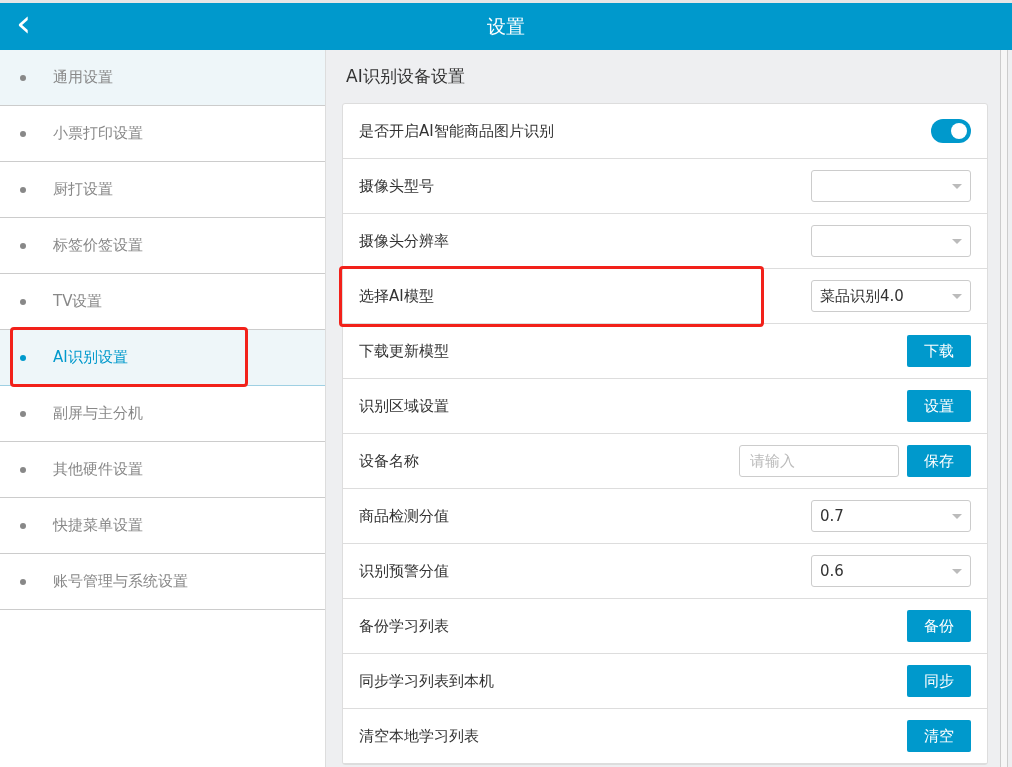 Image resolution: width=1012 pixels, height=767 pixels. Describe the element at coordinates (939, 461) in the screenshot. I see `save-button: 保存` at that location.